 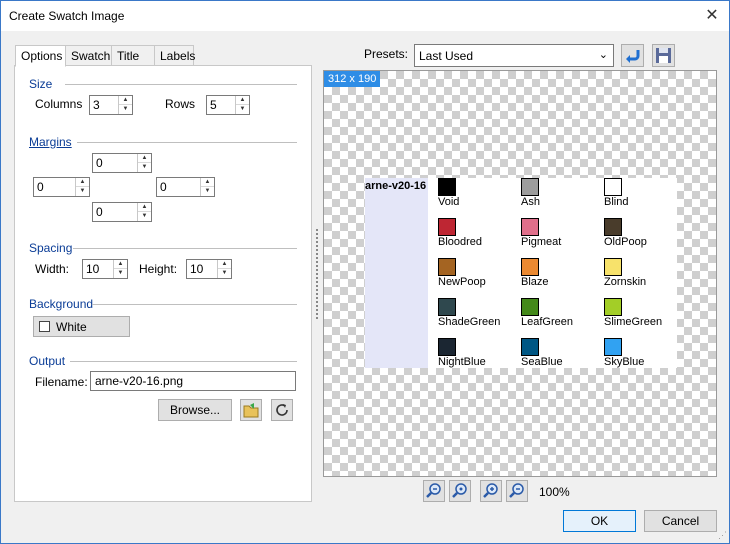 I want to click on save-preset-button, so click(x=663, y=55).